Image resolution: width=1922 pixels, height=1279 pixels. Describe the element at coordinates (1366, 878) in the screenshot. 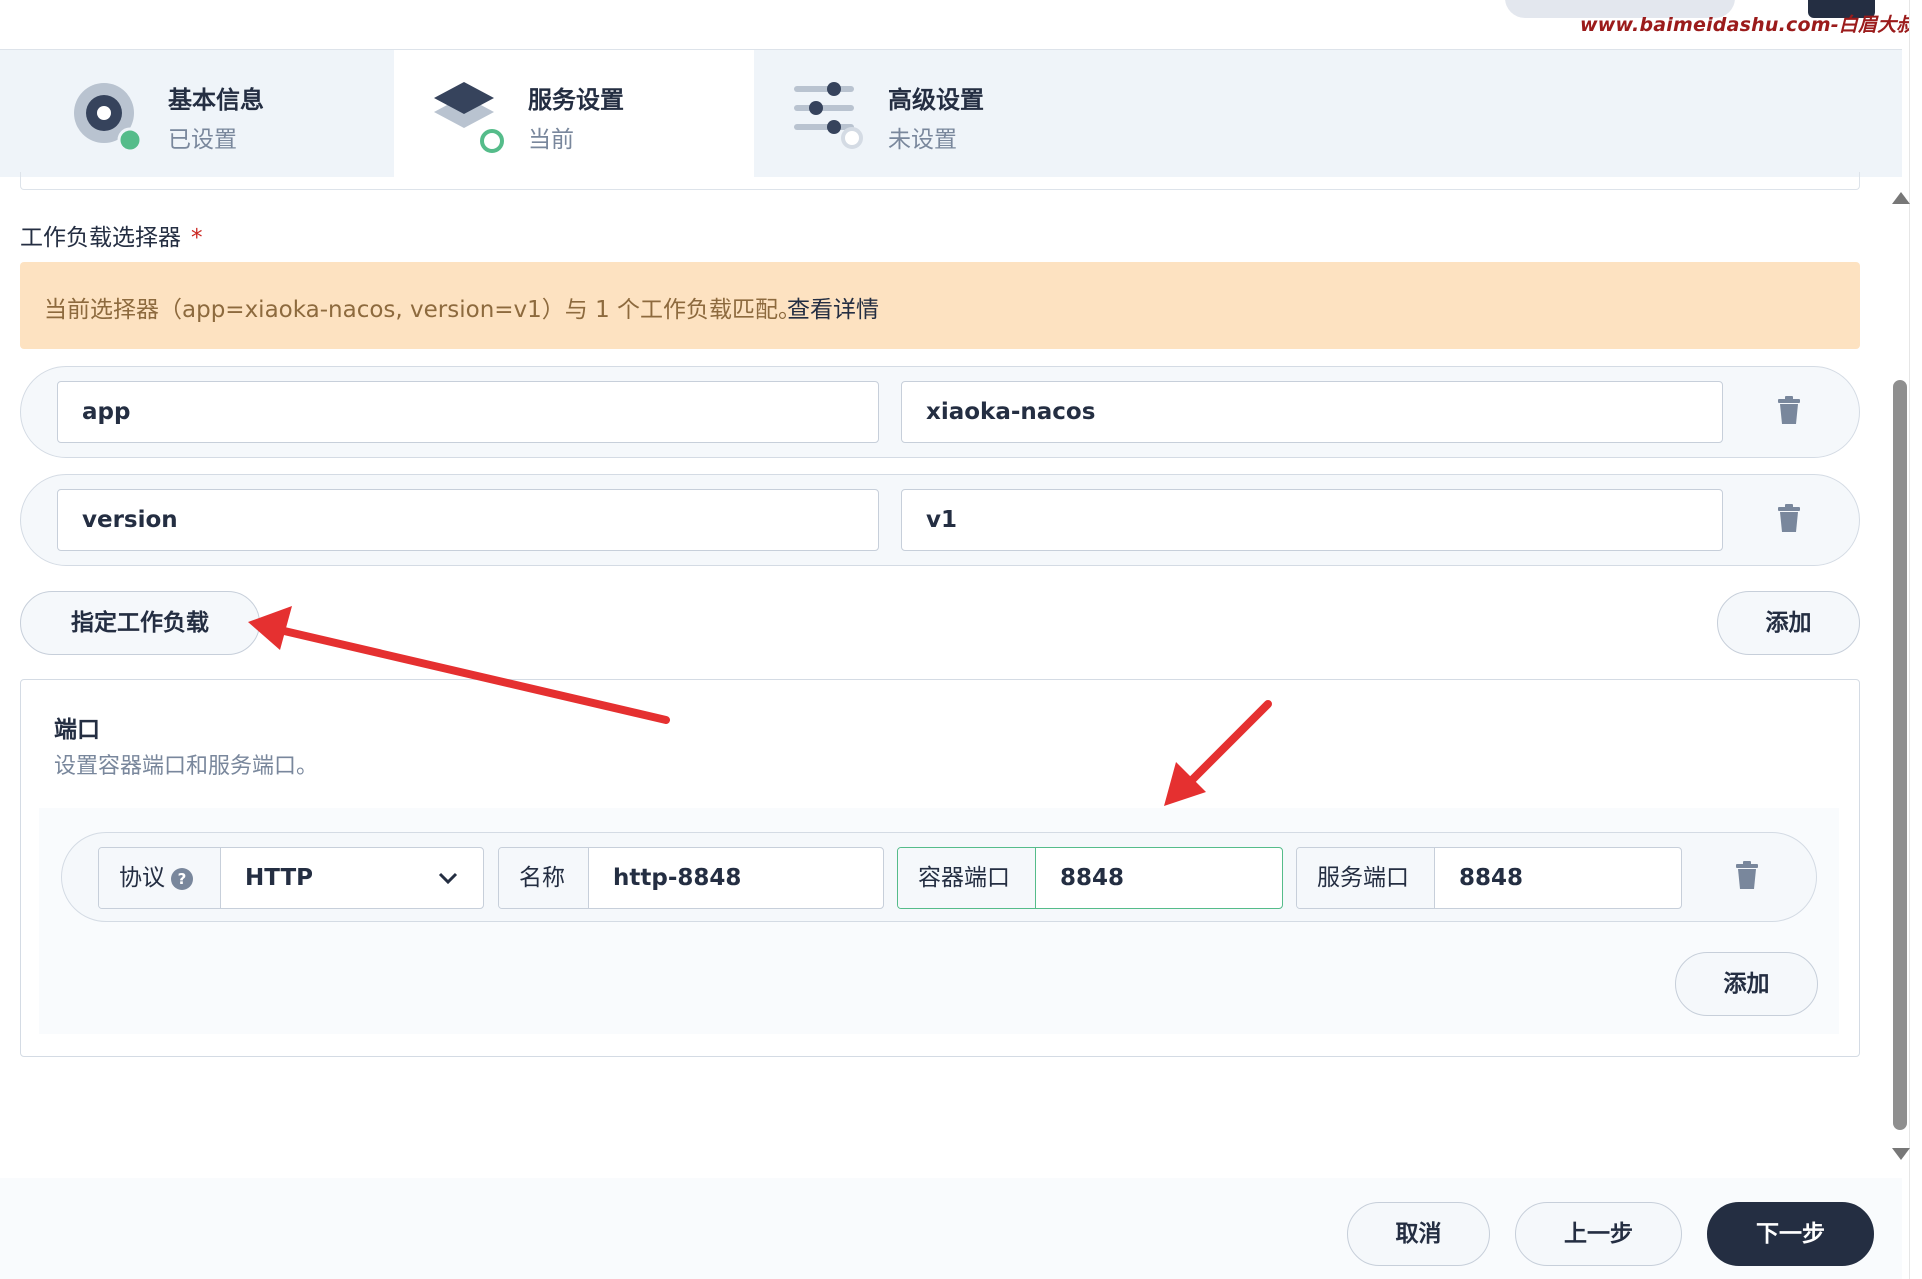

I see `service-port-label: 服务端口` at that location.